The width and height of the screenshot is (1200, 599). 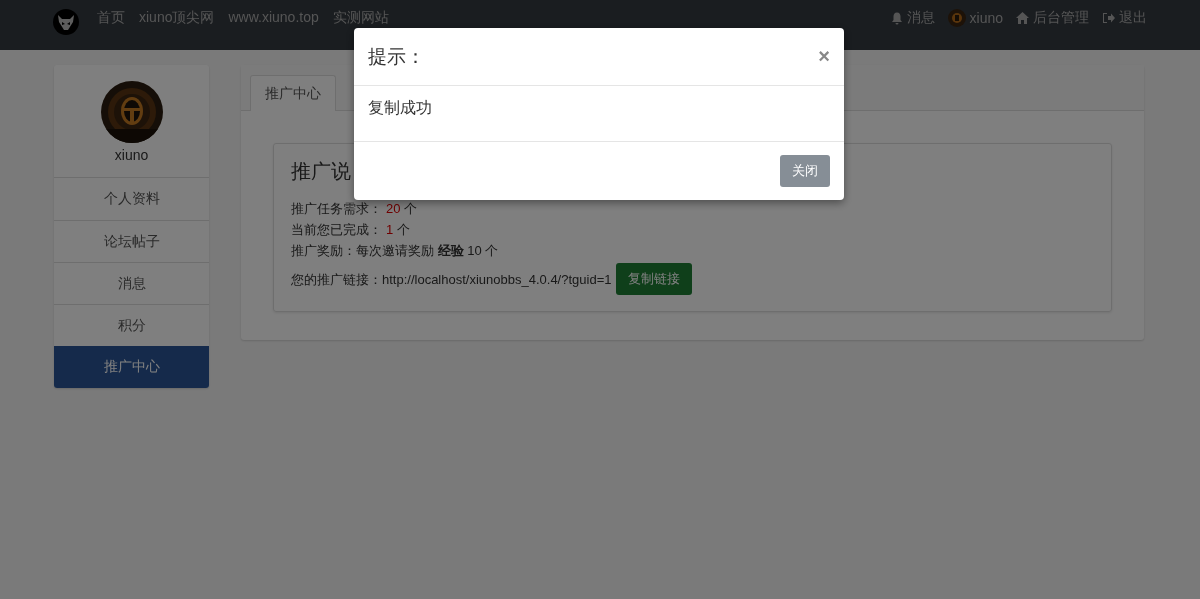 I want to click on nav-link: www.xiuno.top, so click(x=273, y=17).